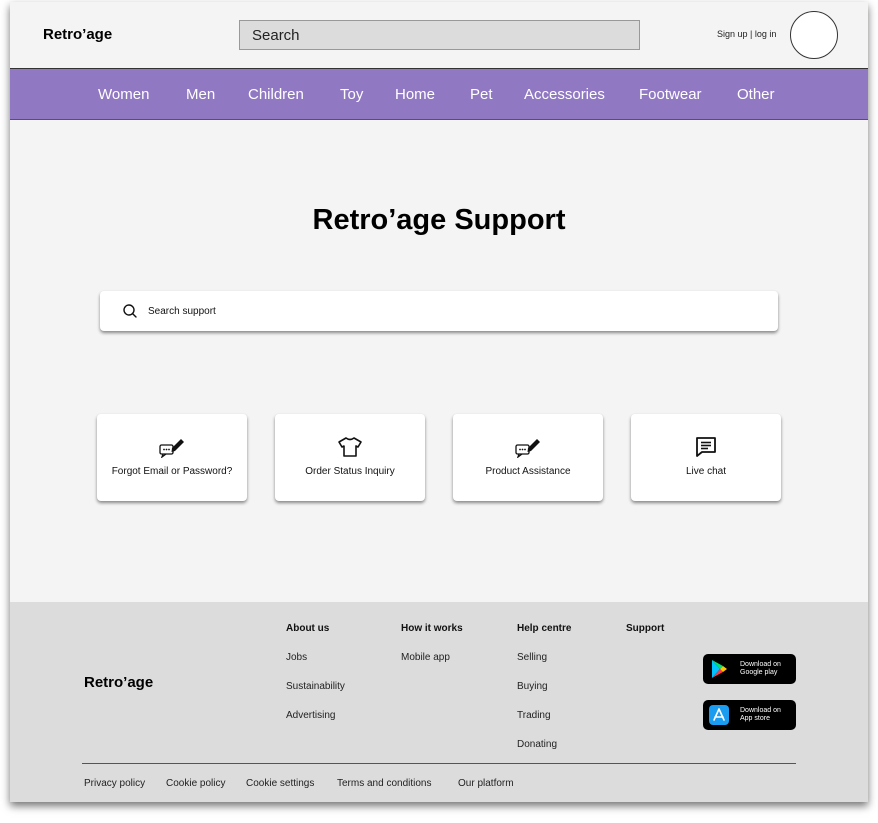  Describe the element at coordinates (706, 447) in the screenshot. I see `message-icon` at that location.